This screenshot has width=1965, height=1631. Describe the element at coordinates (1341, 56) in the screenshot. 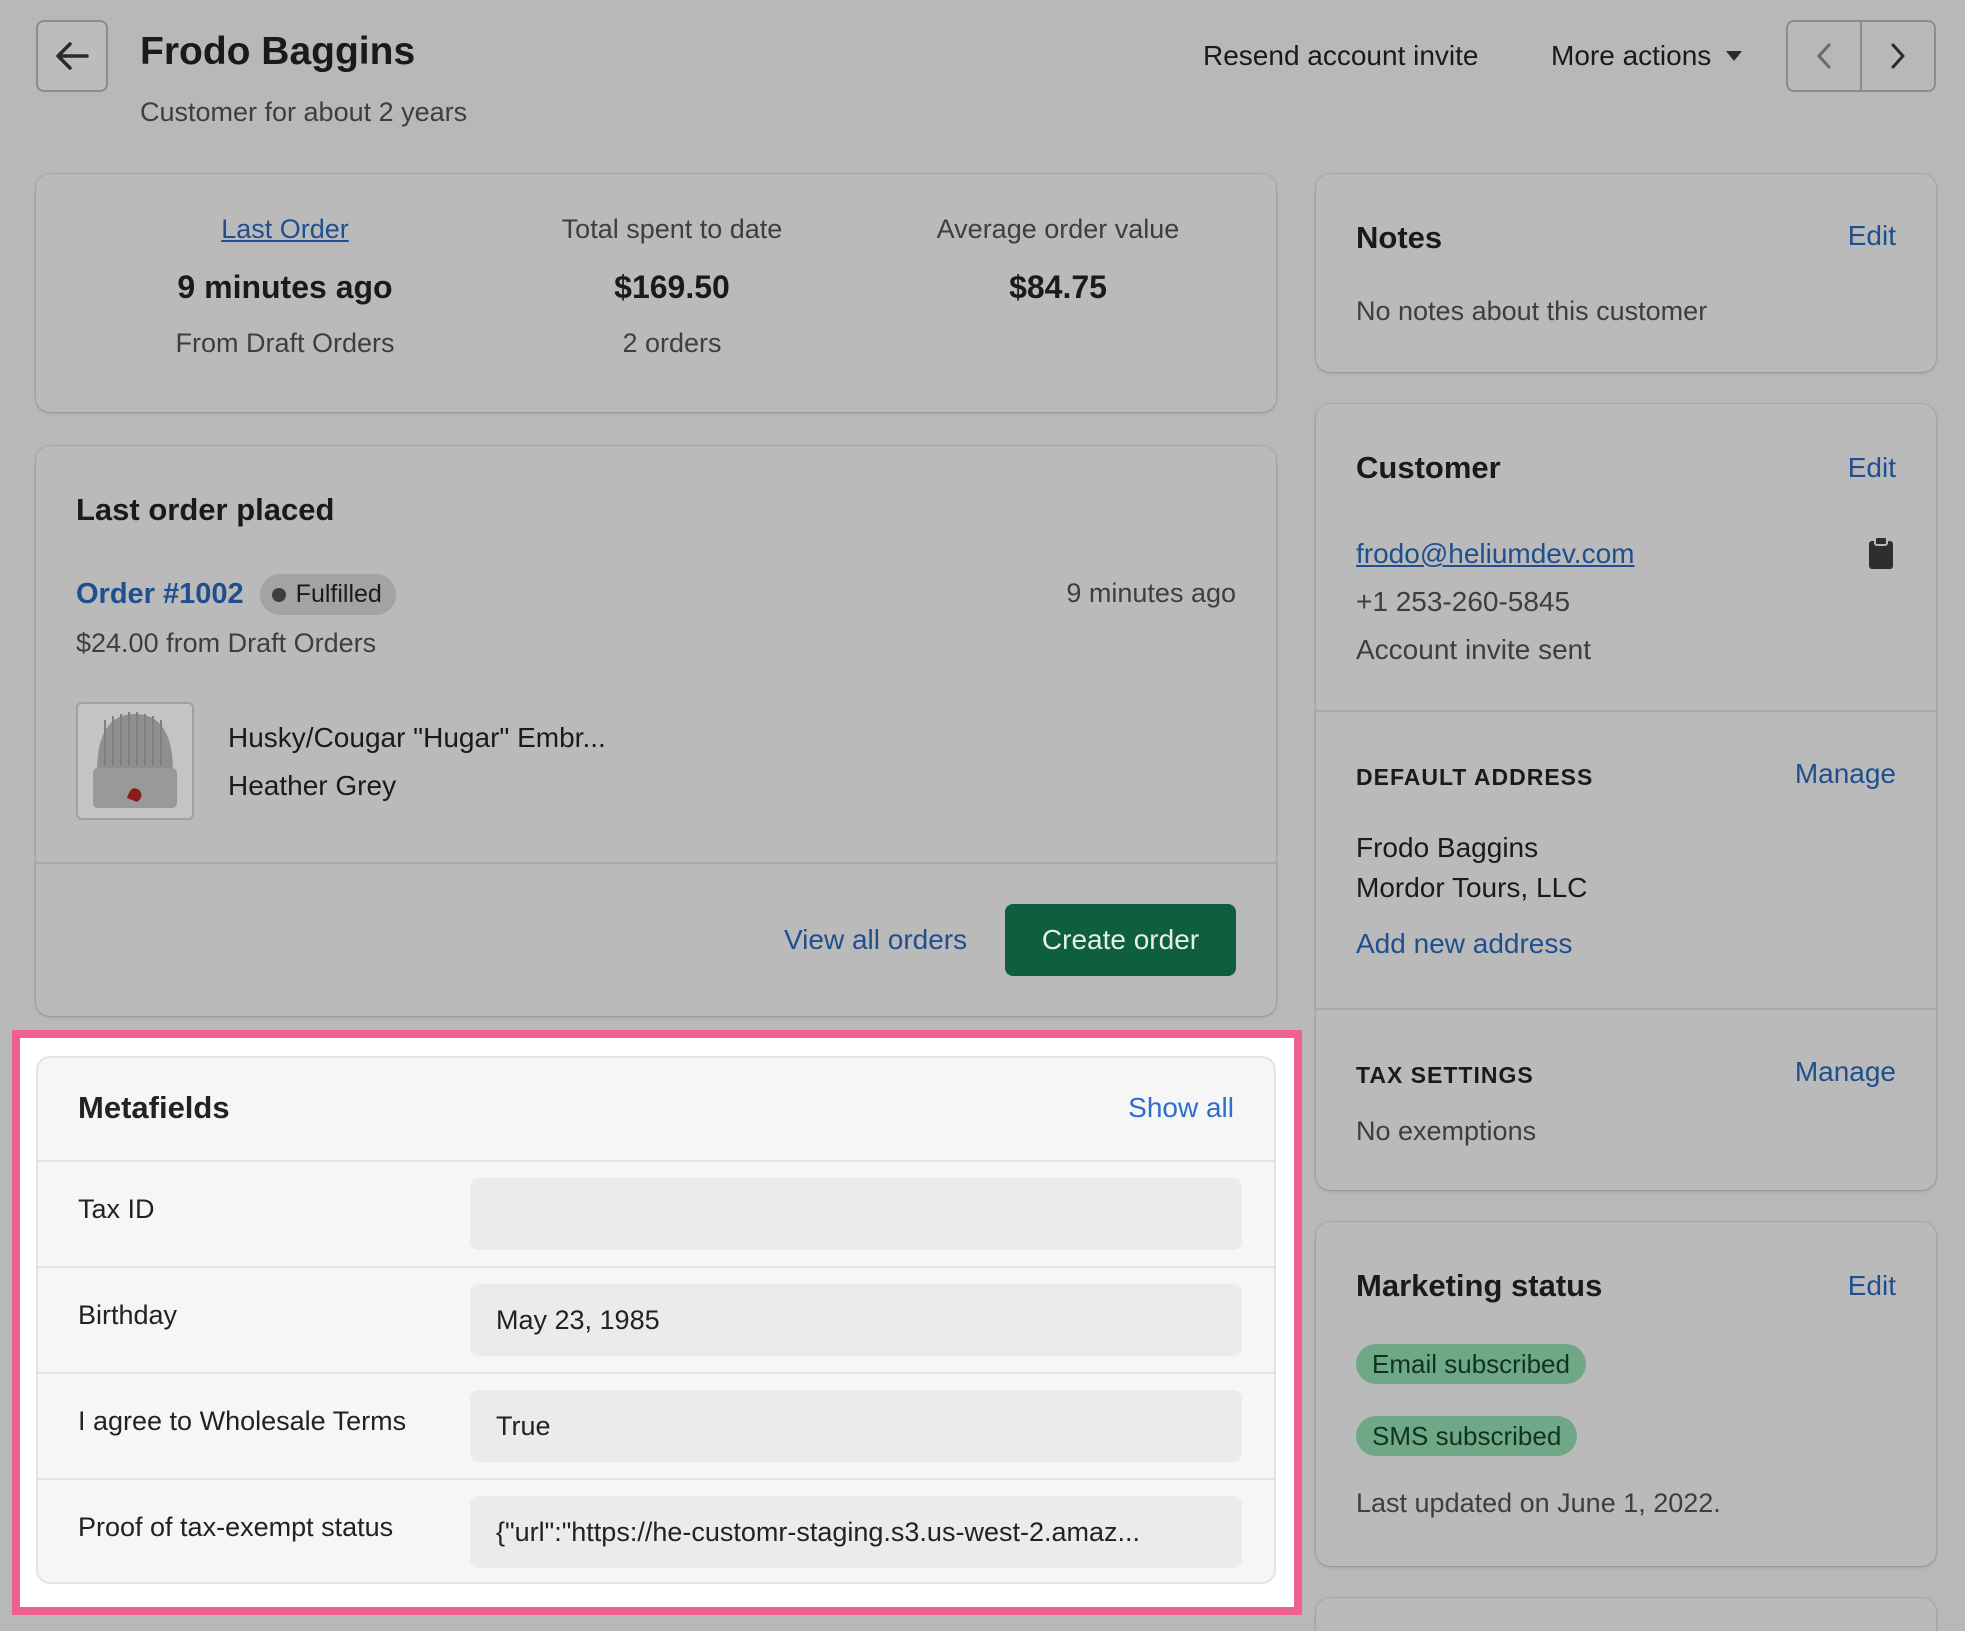

I see `resend-invite-button: Resend account invite` at that location.